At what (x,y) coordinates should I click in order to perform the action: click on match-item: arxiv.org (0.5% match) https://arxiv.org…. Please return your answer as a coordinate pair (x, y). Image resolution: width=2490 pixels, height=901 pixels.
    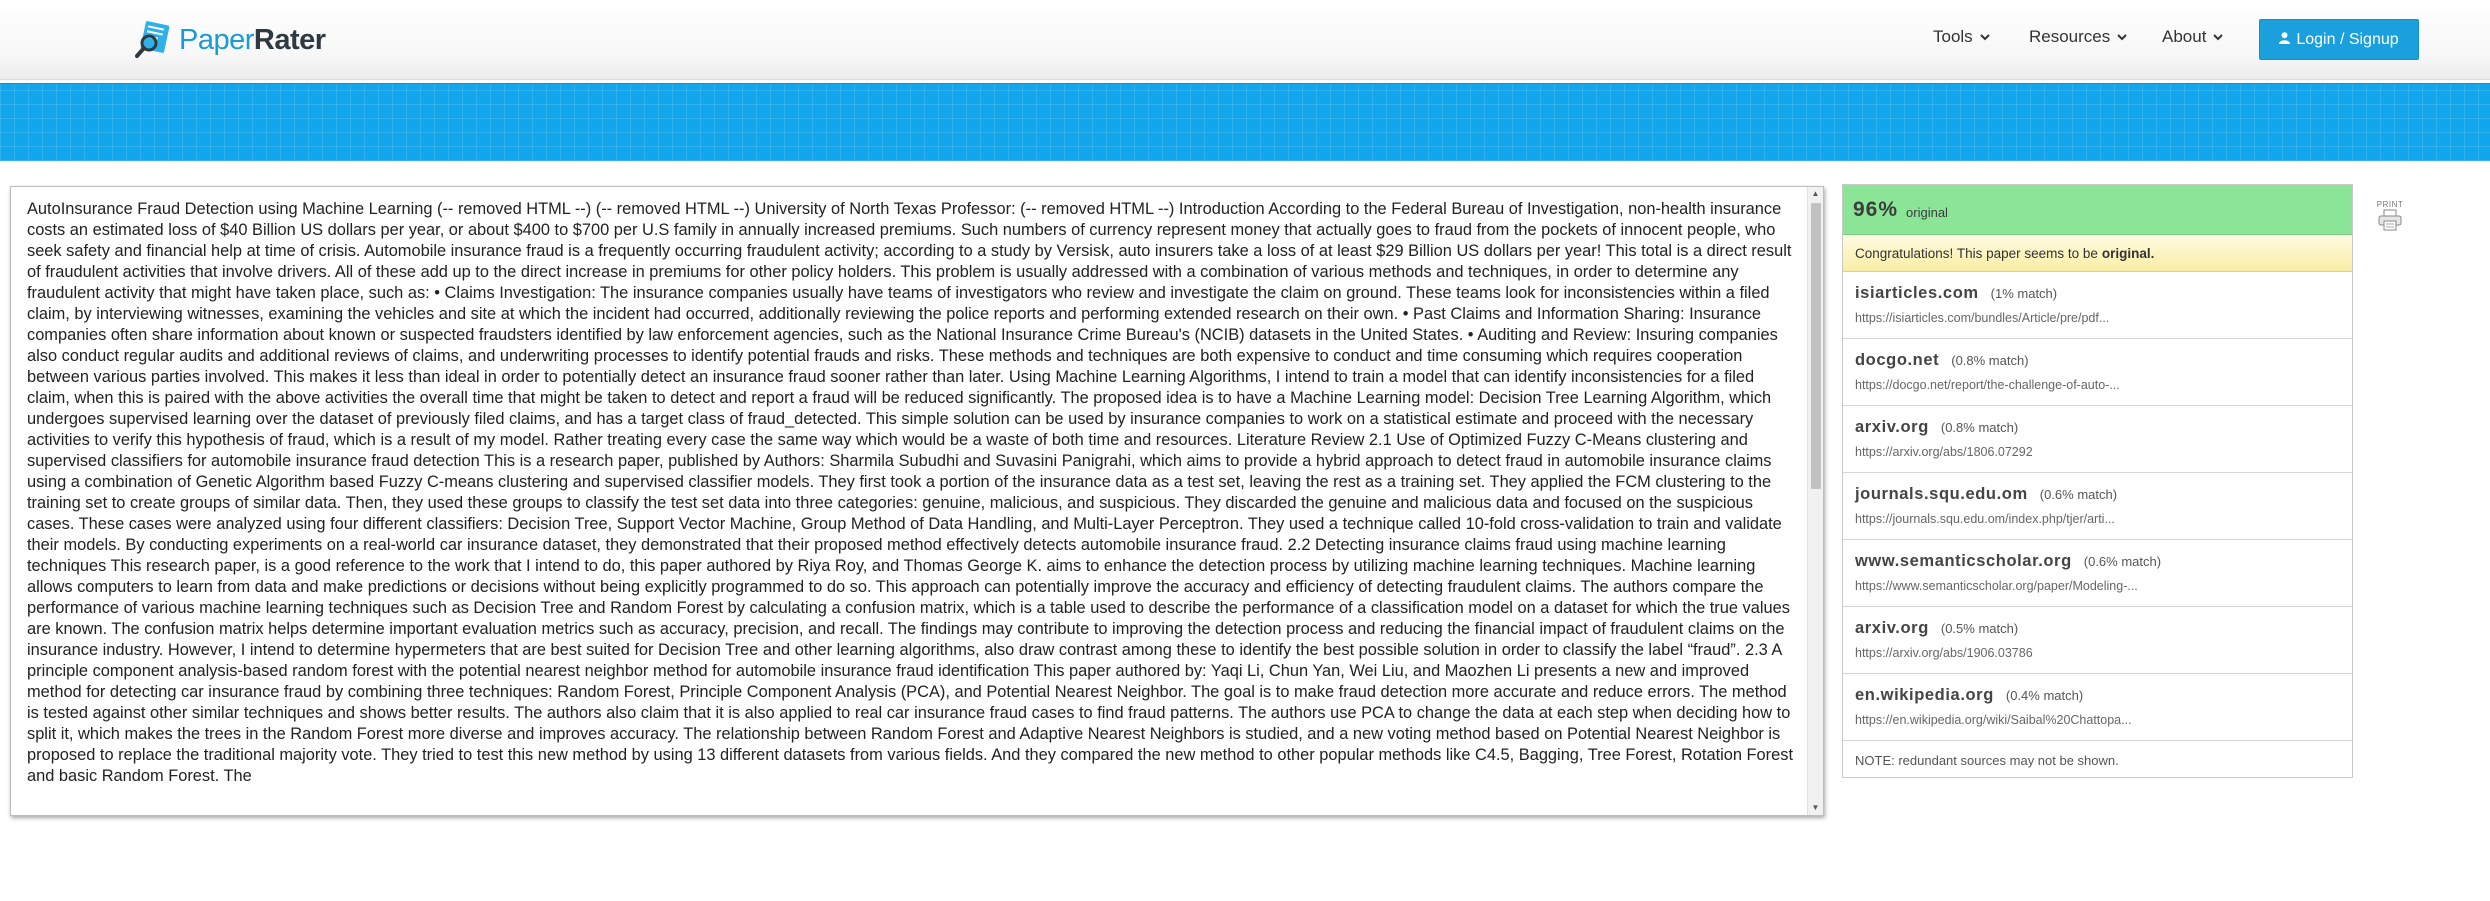
    Looking at the image, I should click on (2097, 640).